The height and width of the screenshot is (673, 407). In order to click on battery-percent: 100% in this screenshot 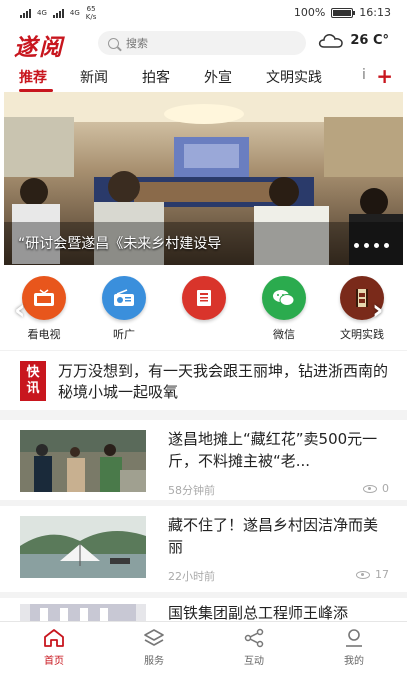, I will do `click(309, 12)`.